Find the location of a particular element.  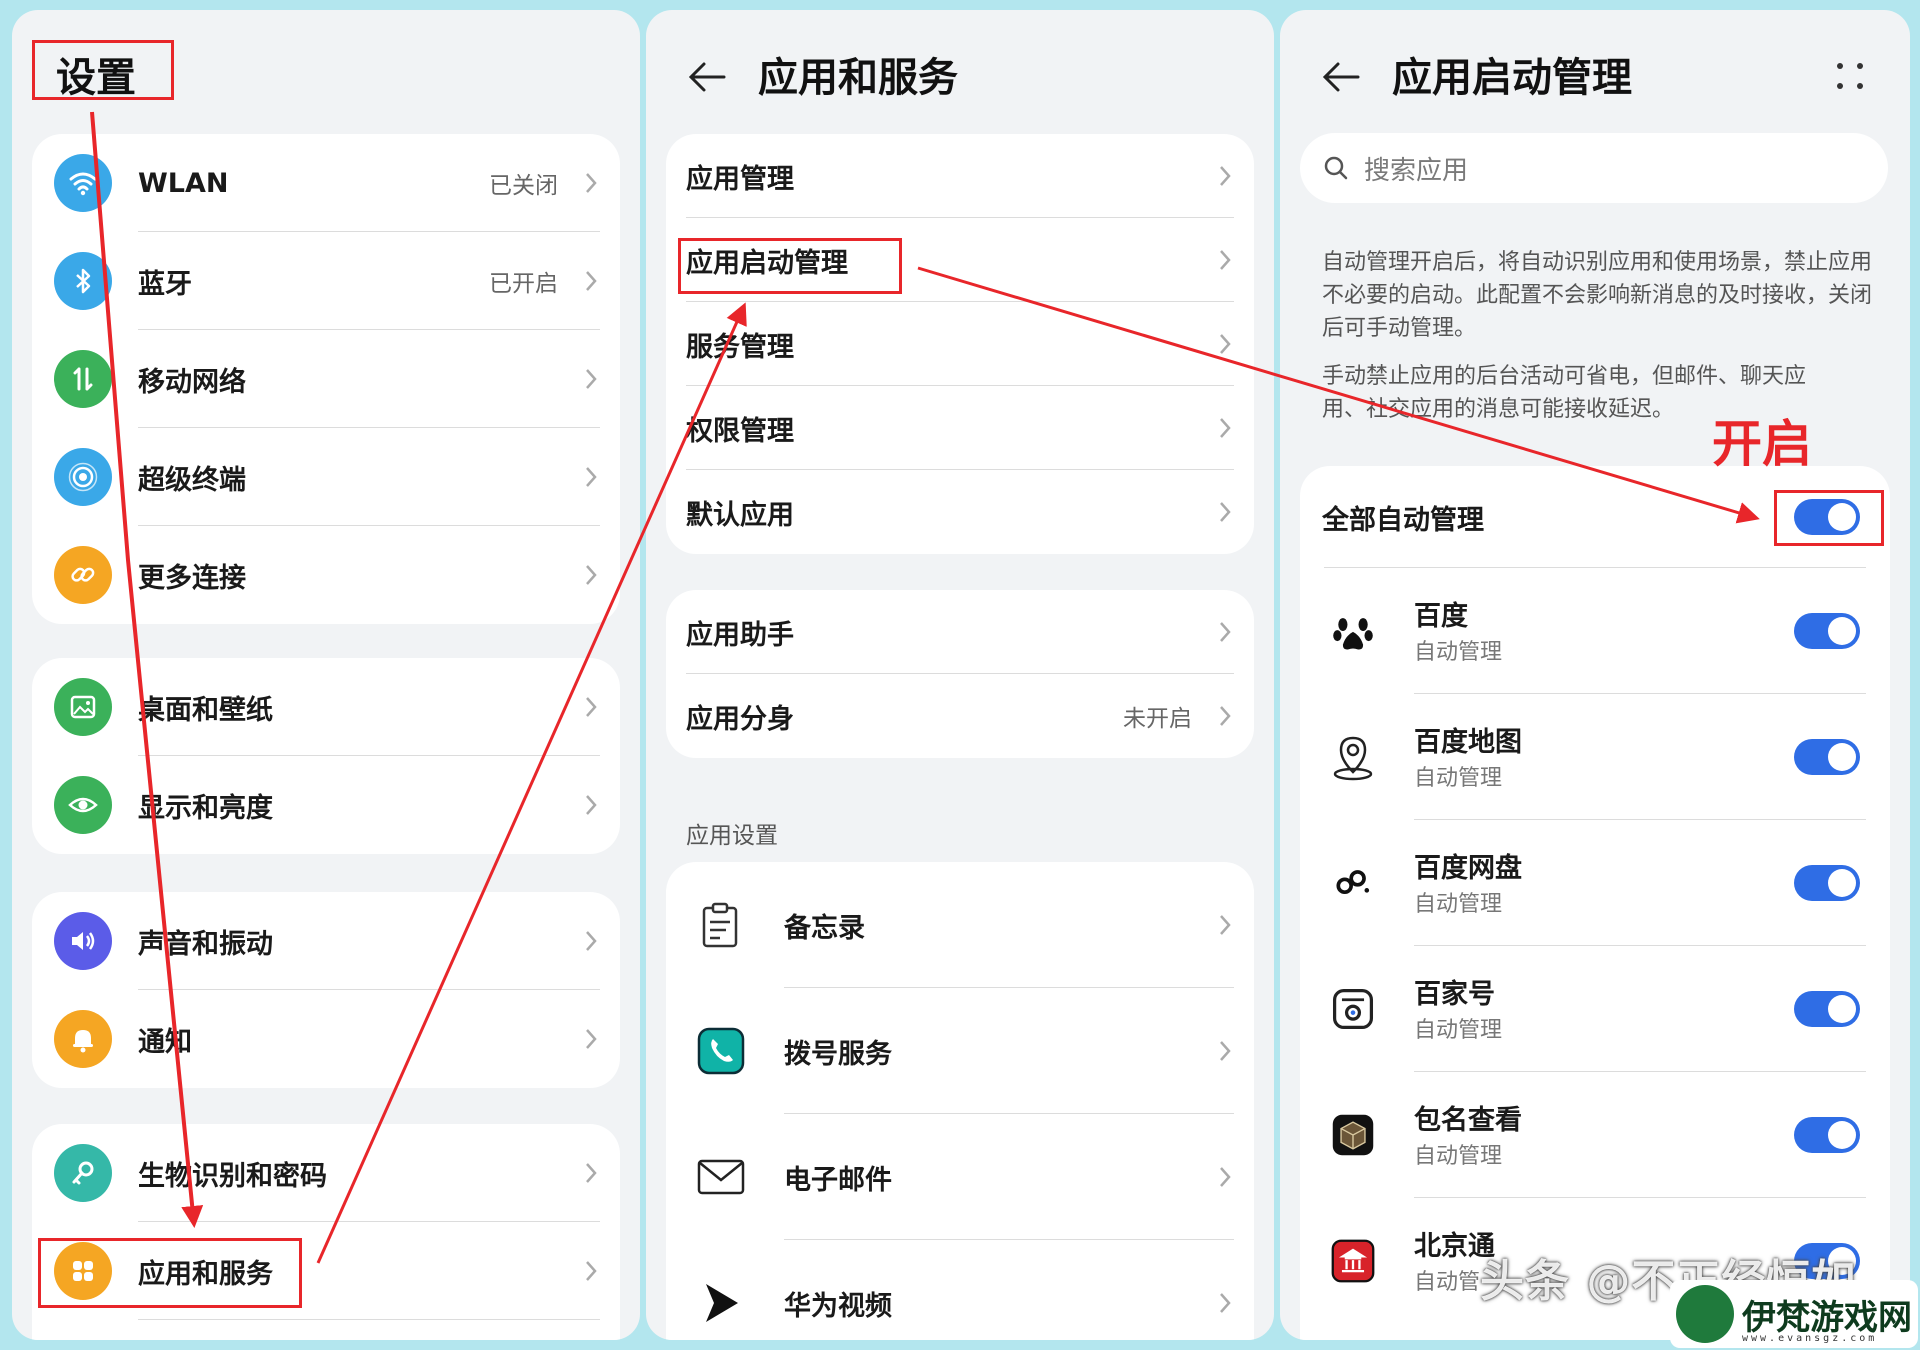

settings-item-wlan: WLAN 已关闭 is located at coordinates (326, 183).